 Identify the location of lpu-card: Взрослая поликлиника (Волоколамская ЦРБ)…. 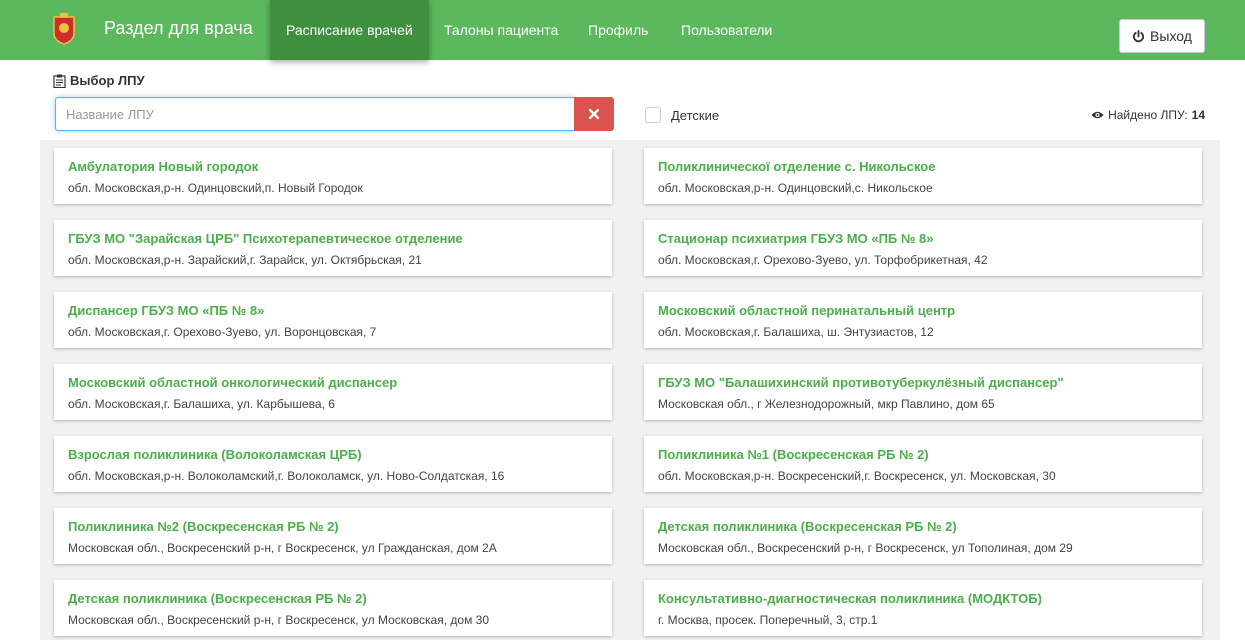
(333, 464).